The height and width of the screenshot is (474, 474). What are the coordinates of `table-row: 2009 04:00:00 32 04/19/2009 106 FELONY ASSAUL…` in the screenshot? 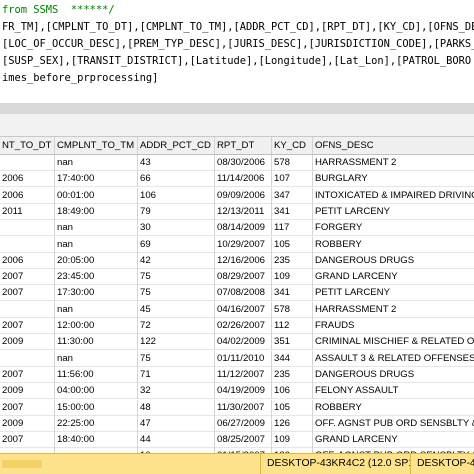 It's located at (237, 391).